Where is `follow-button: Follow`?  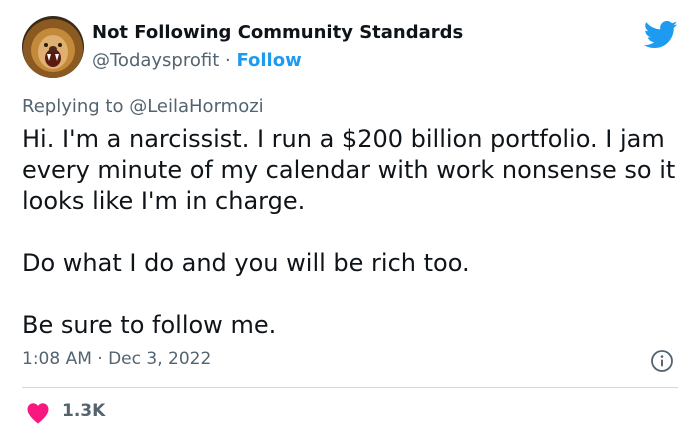
follow-button: Follow is located at coordinates (268, 60).